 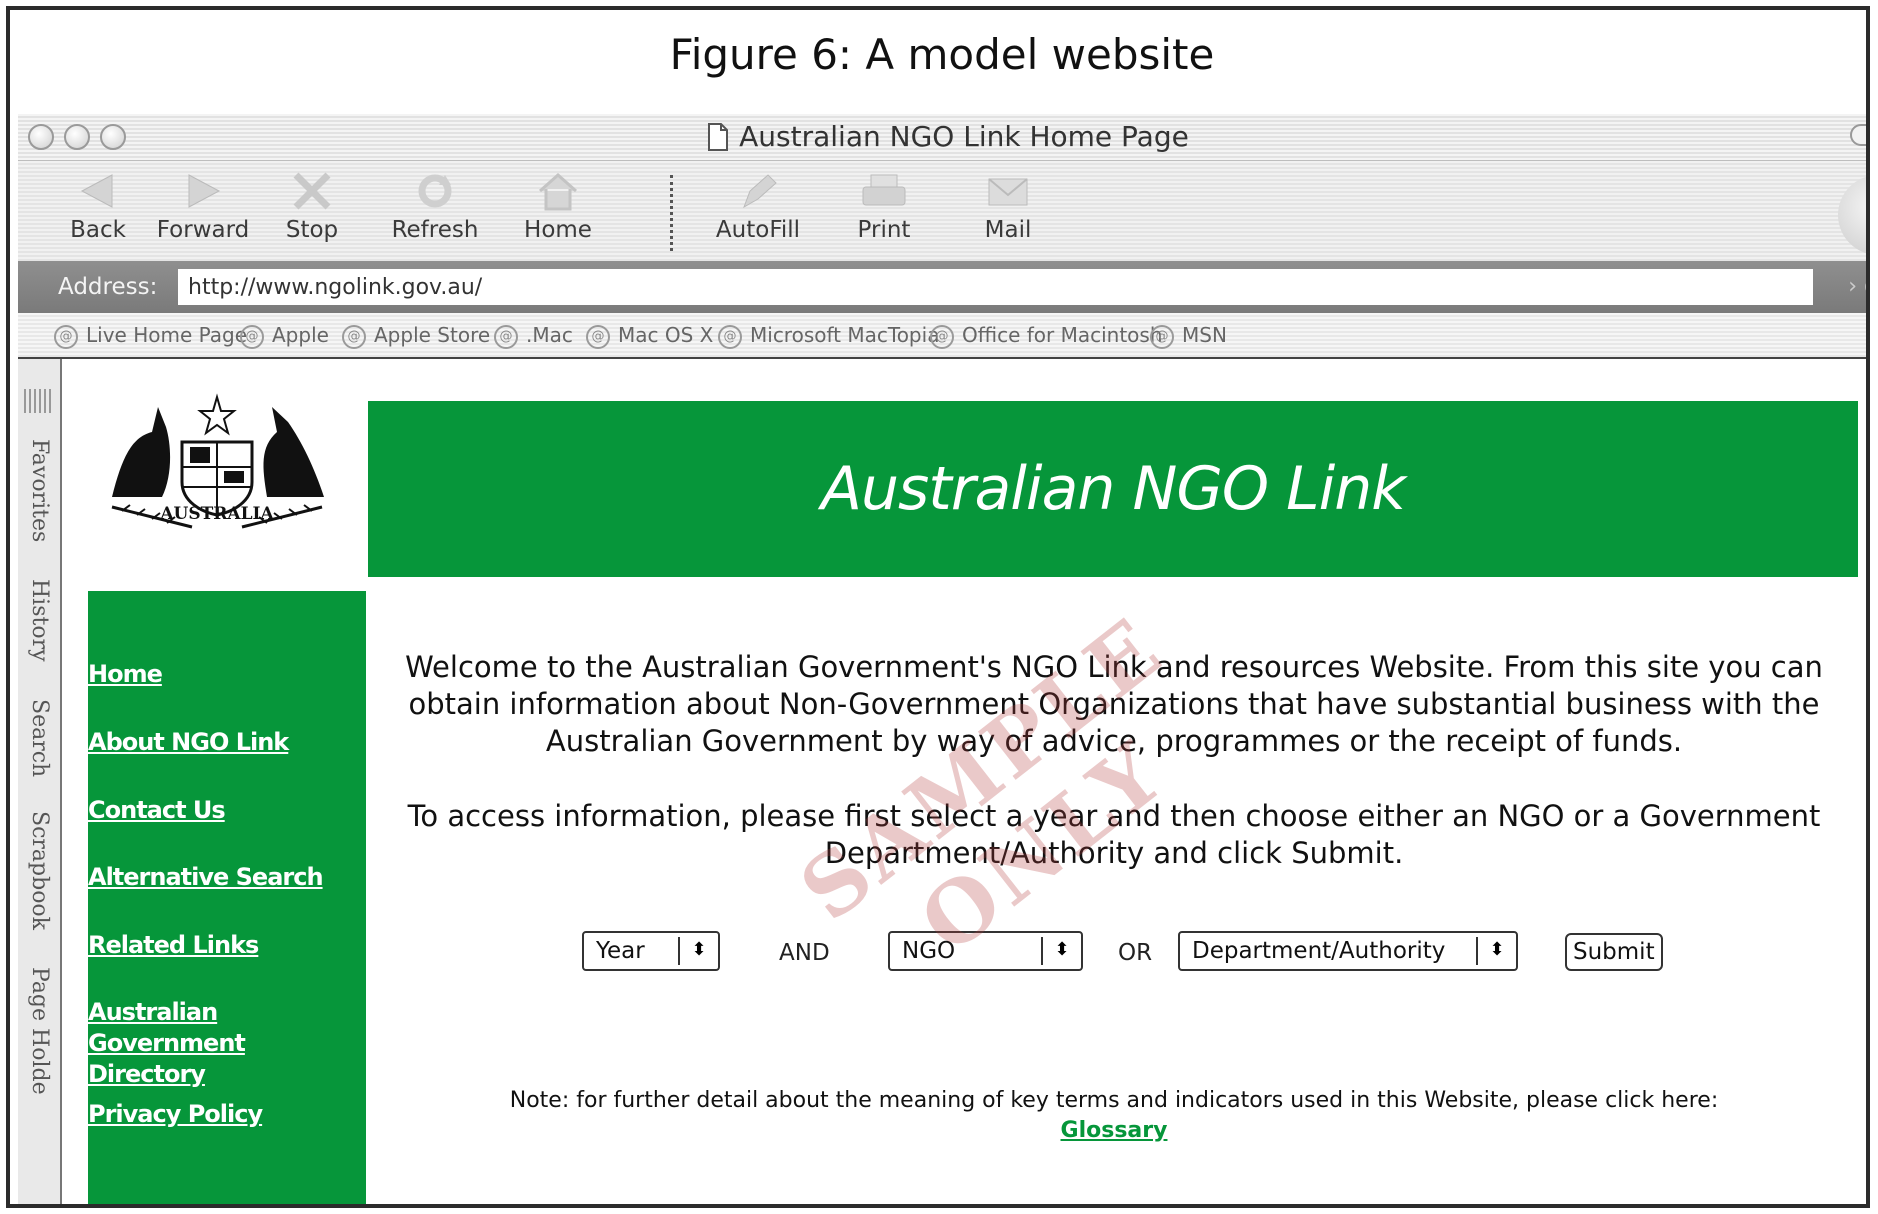 What do you see at coordinates (435, 230) in the screenshot?
I see `refresh-label: Refresh` at bounding box center [435, 230].